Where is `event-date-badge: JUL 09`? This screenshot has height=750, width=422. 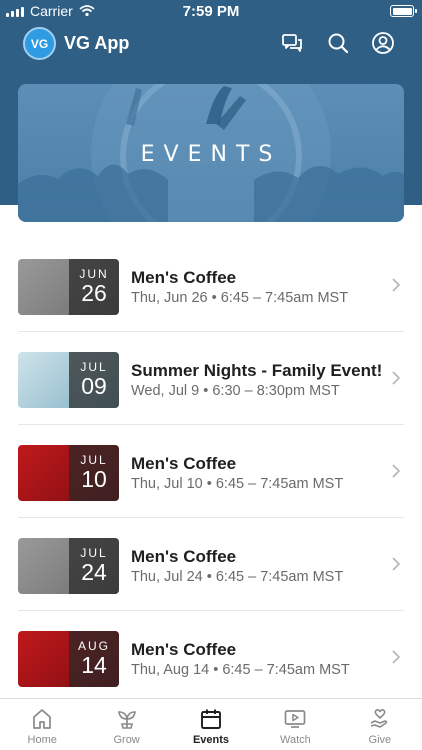
event-date-badge: JUL 09 is located at coordinates (94, 380).